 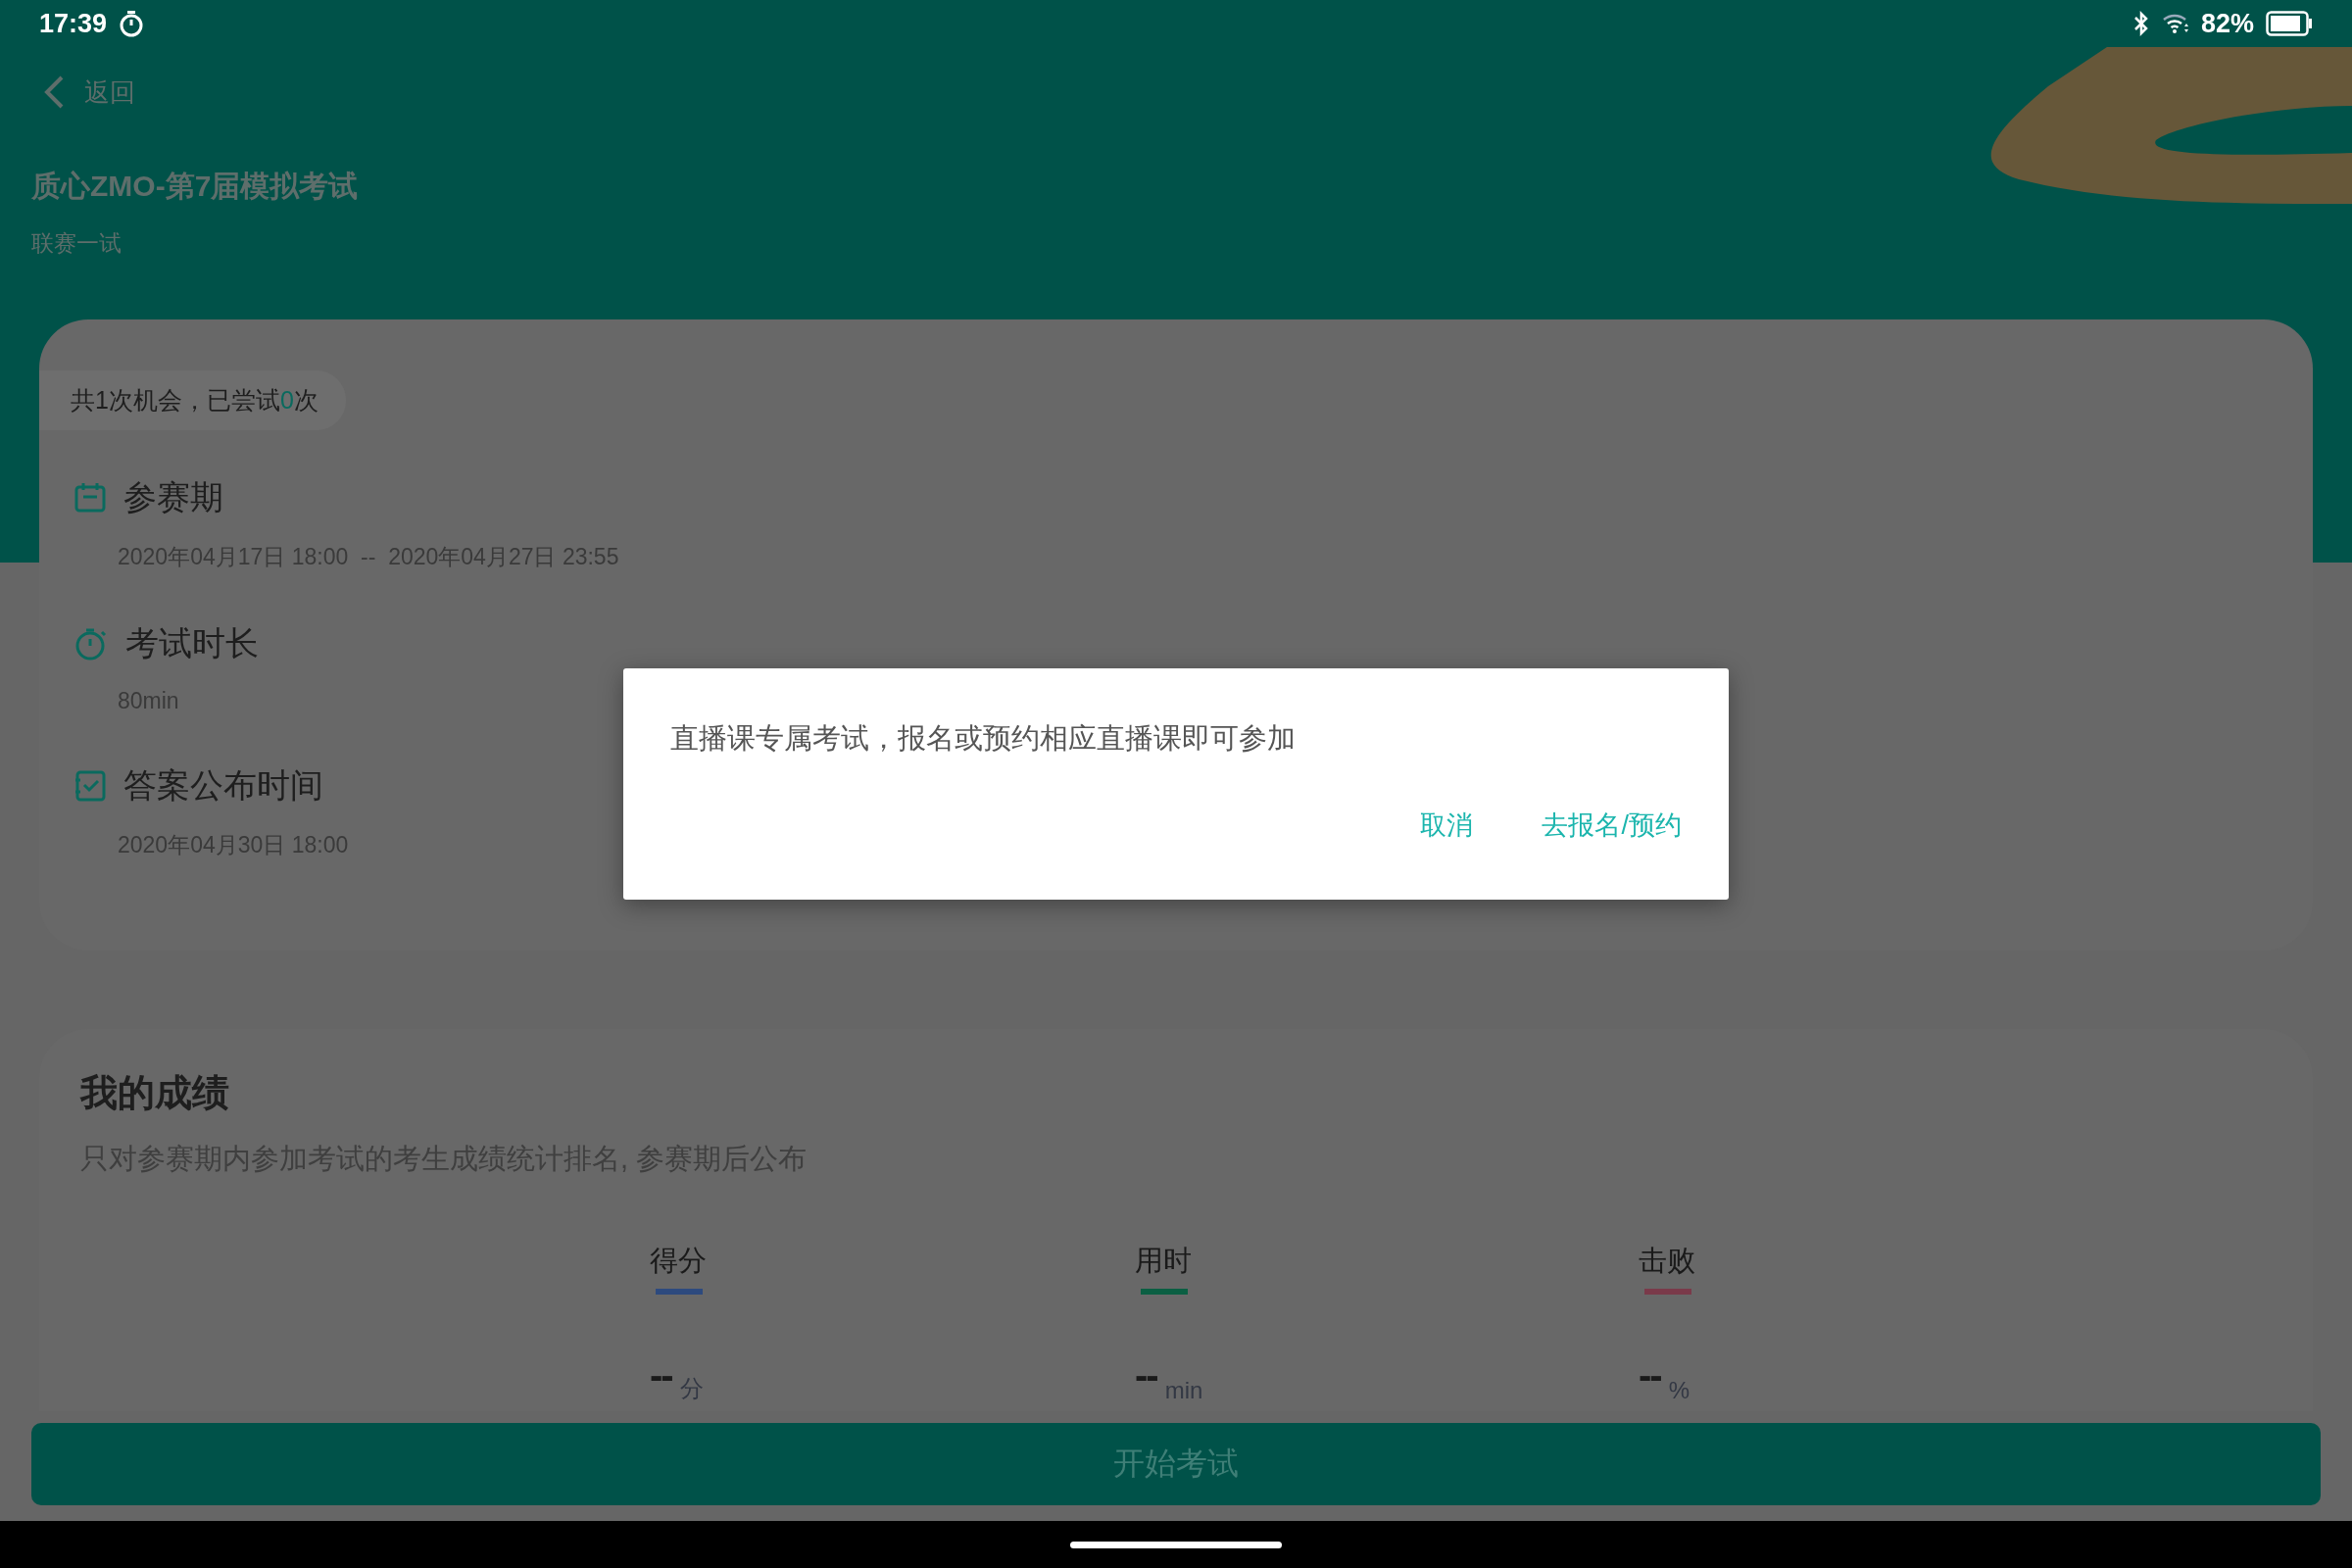 What do you see at coordinates (1176, 1544) in the screenshot?
I see `home-indicator` at bounding box center [1176, 1544].